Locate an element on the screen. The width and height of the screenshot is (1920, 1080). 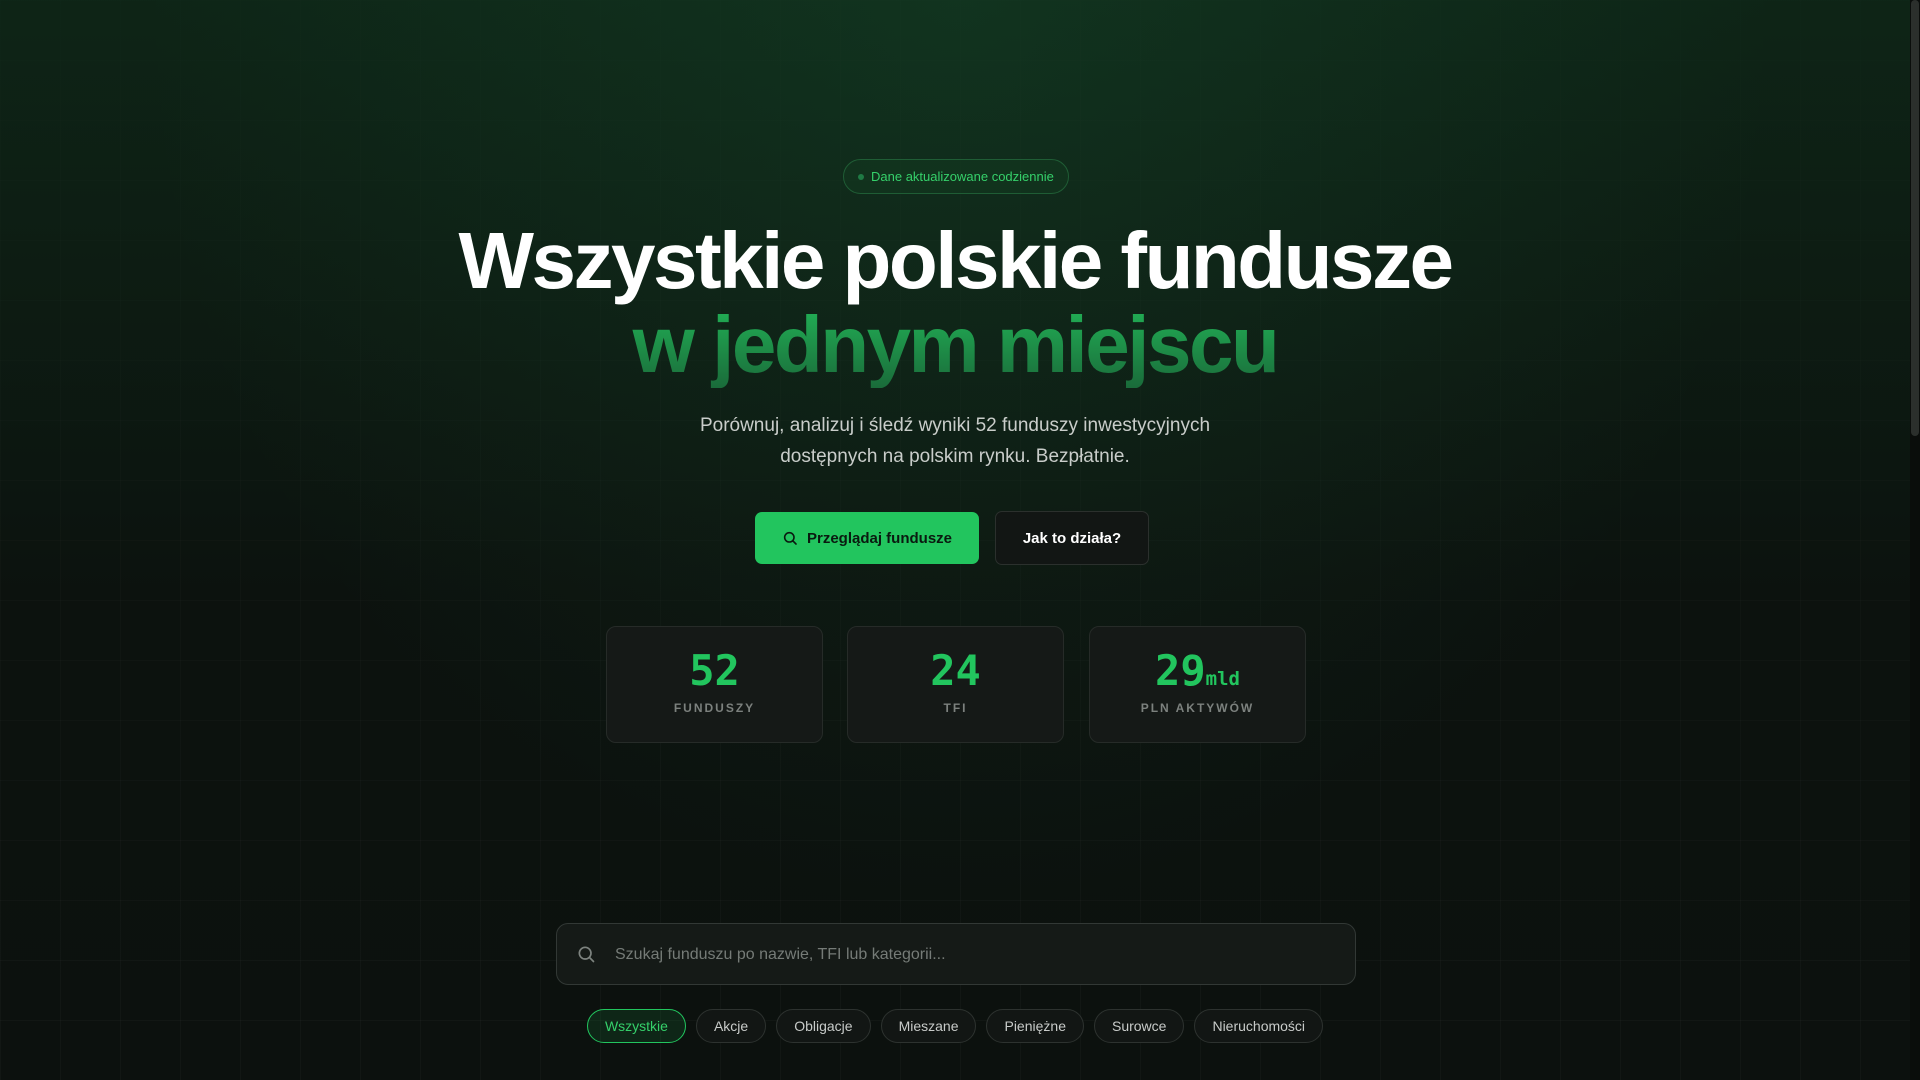
filter-chip-money-market: Pieniężne is located at coordinates (1035, 1026).